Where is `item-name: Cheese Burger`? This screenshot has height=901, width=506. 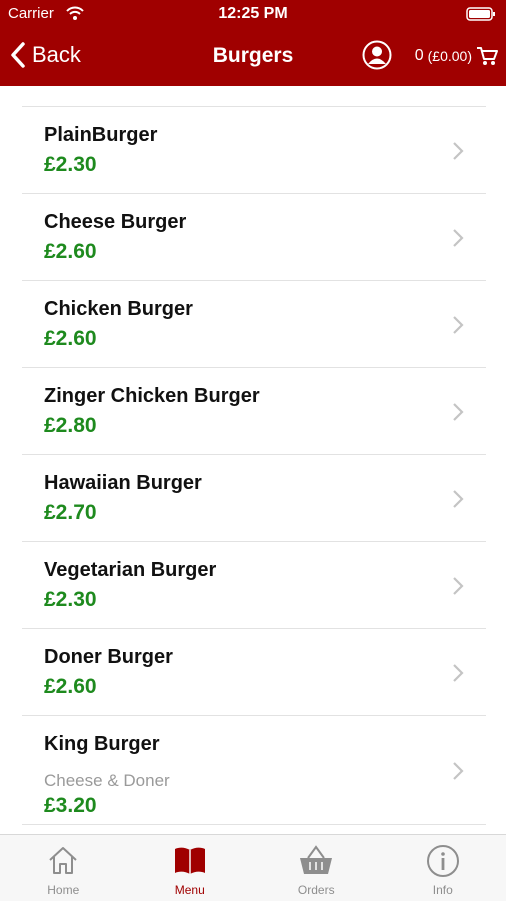 item-name: Cheese Burger is located at coordinates (115, 222).